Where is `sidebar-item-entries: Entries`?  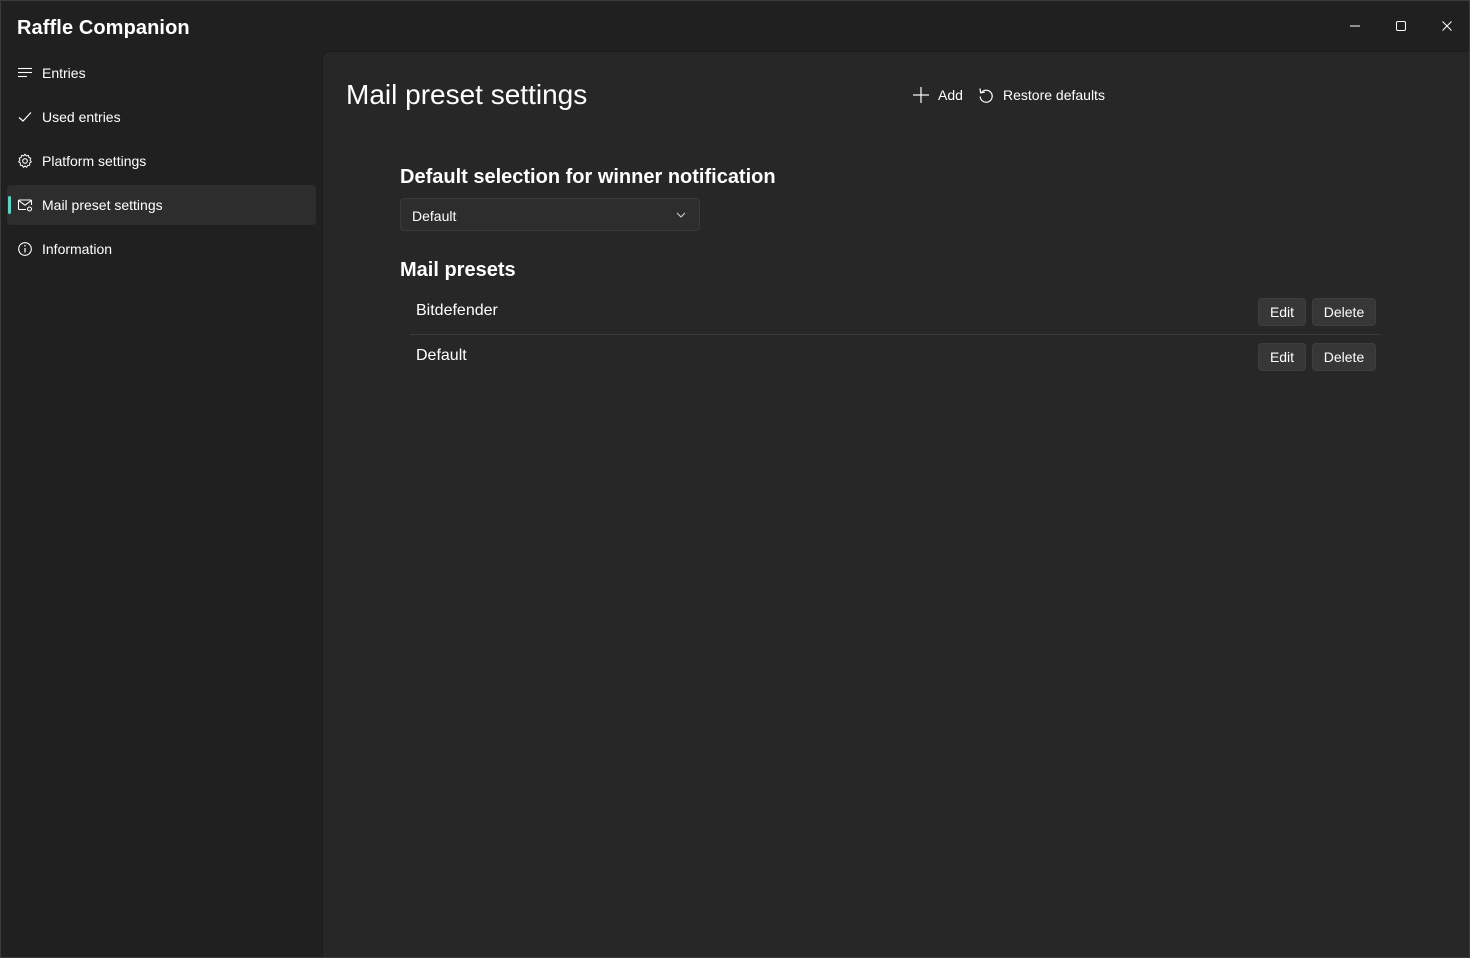
sidebar-item-entries: Entries is located at coordinates (161, 73).